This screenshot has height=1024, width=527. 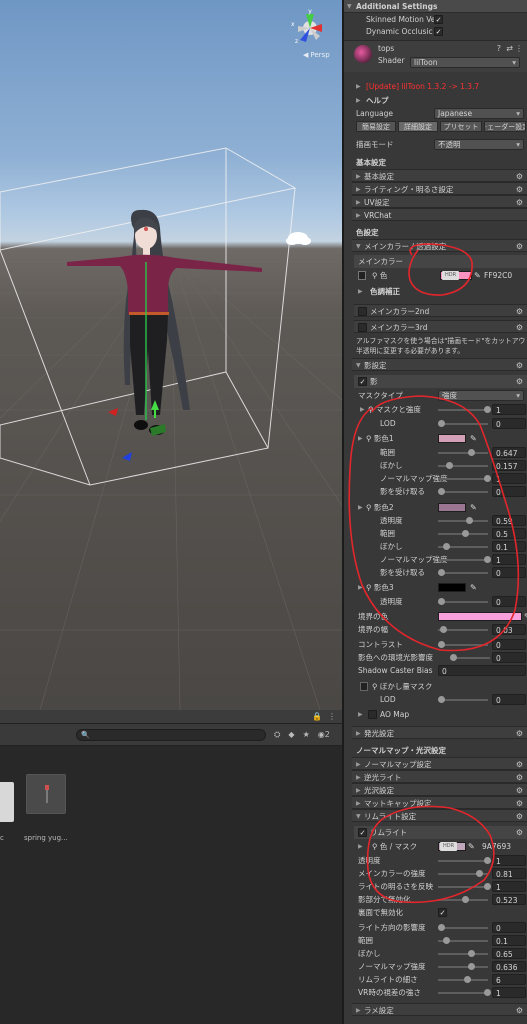 I want to click on rim-range-field: 0.1, so click(x=509, y=940).